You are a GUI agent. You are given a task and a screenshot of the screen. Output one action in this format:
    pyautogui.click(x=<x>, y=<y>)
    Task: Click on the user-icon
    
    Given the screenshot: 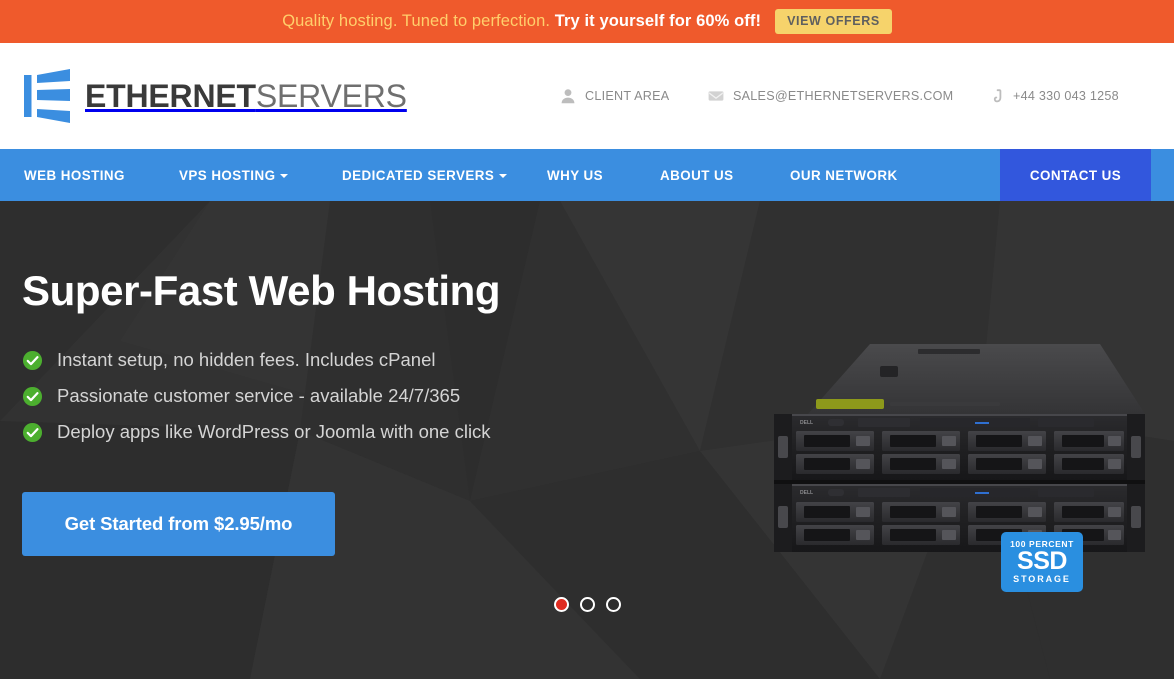 What is the action you would take?
    pyautogui.click(x=568, y=96)
    